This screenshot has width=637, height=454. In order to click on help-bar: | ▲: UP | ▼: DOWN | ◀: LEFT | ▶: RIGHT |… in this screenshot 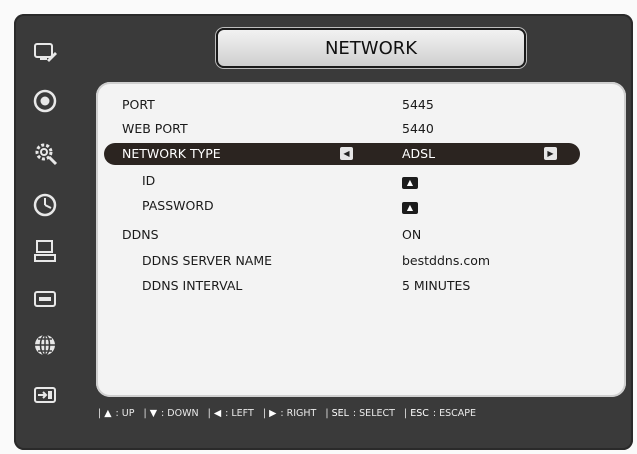, I will do `click(363, 418)`.